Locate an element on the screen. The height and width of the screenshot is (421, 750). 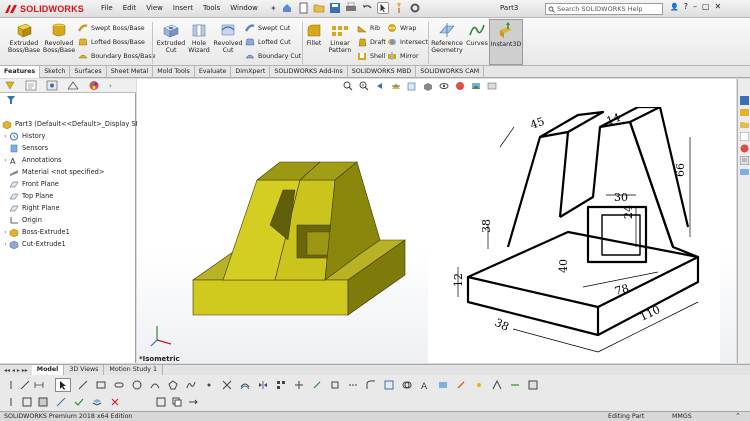
hide-show-items-icon is located at coordinates (444, 86).